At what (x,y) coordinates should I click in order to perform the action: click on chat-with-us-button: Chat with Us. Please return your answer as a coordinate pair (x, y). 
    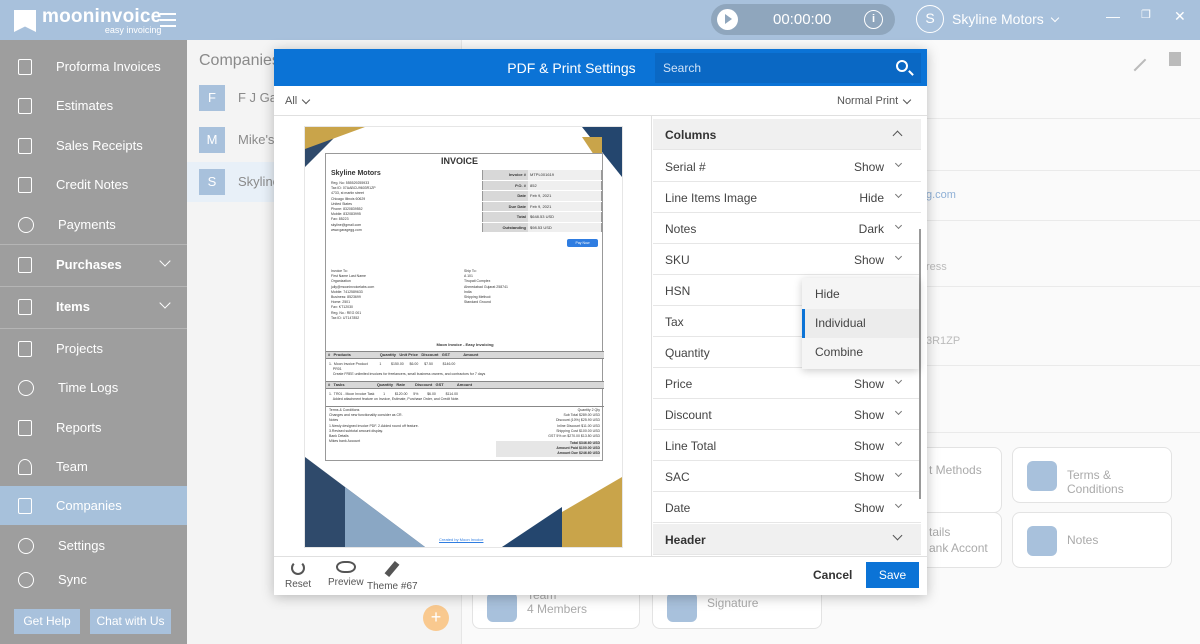
    Looking at the image, I should click on (130, 621).